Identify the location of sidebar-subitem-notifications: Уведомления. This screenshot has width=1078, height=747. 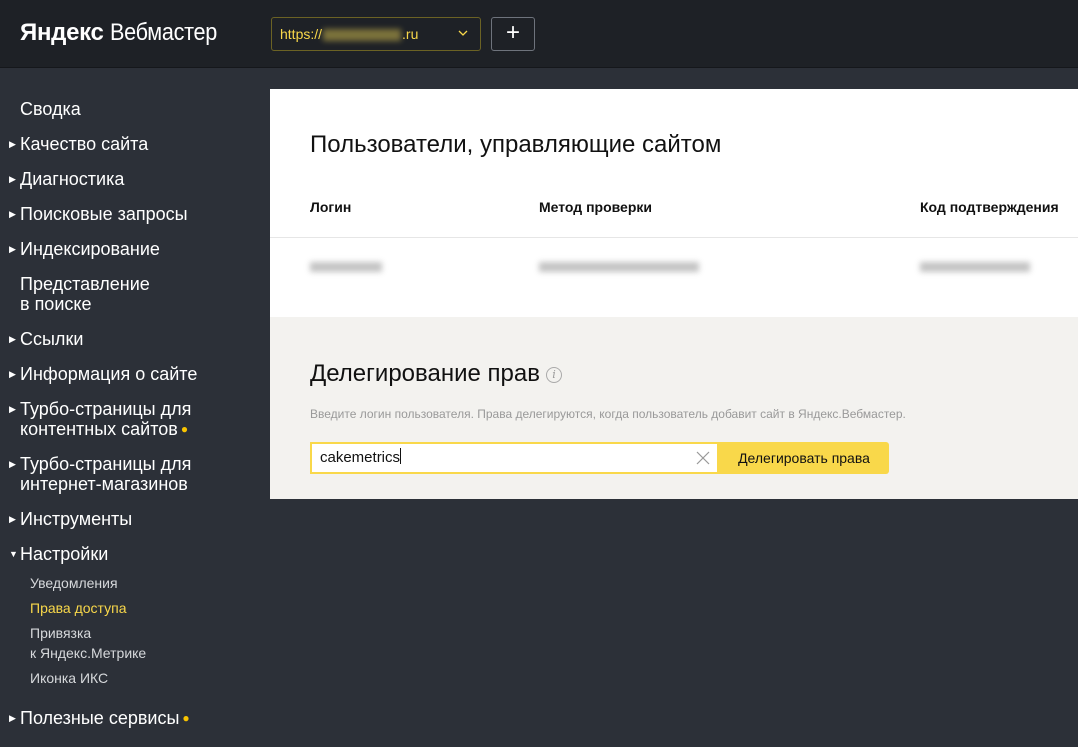
(74, 583).